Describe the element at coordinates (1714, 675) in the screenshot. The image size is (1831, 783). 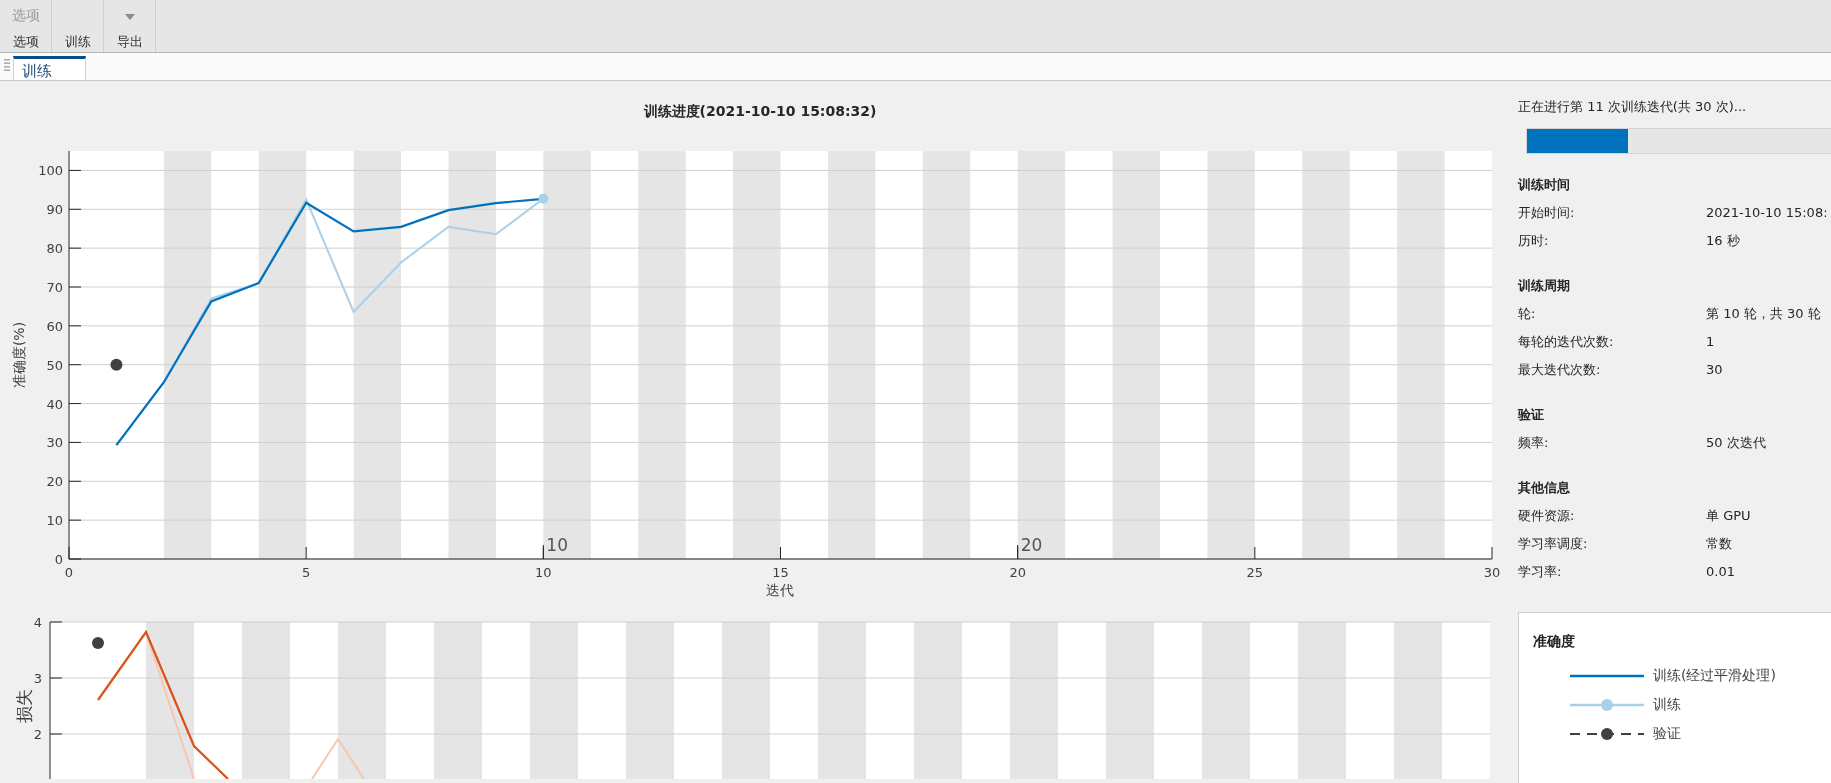
I see `legend-label: 训练(经过平滑处理)` at that location.